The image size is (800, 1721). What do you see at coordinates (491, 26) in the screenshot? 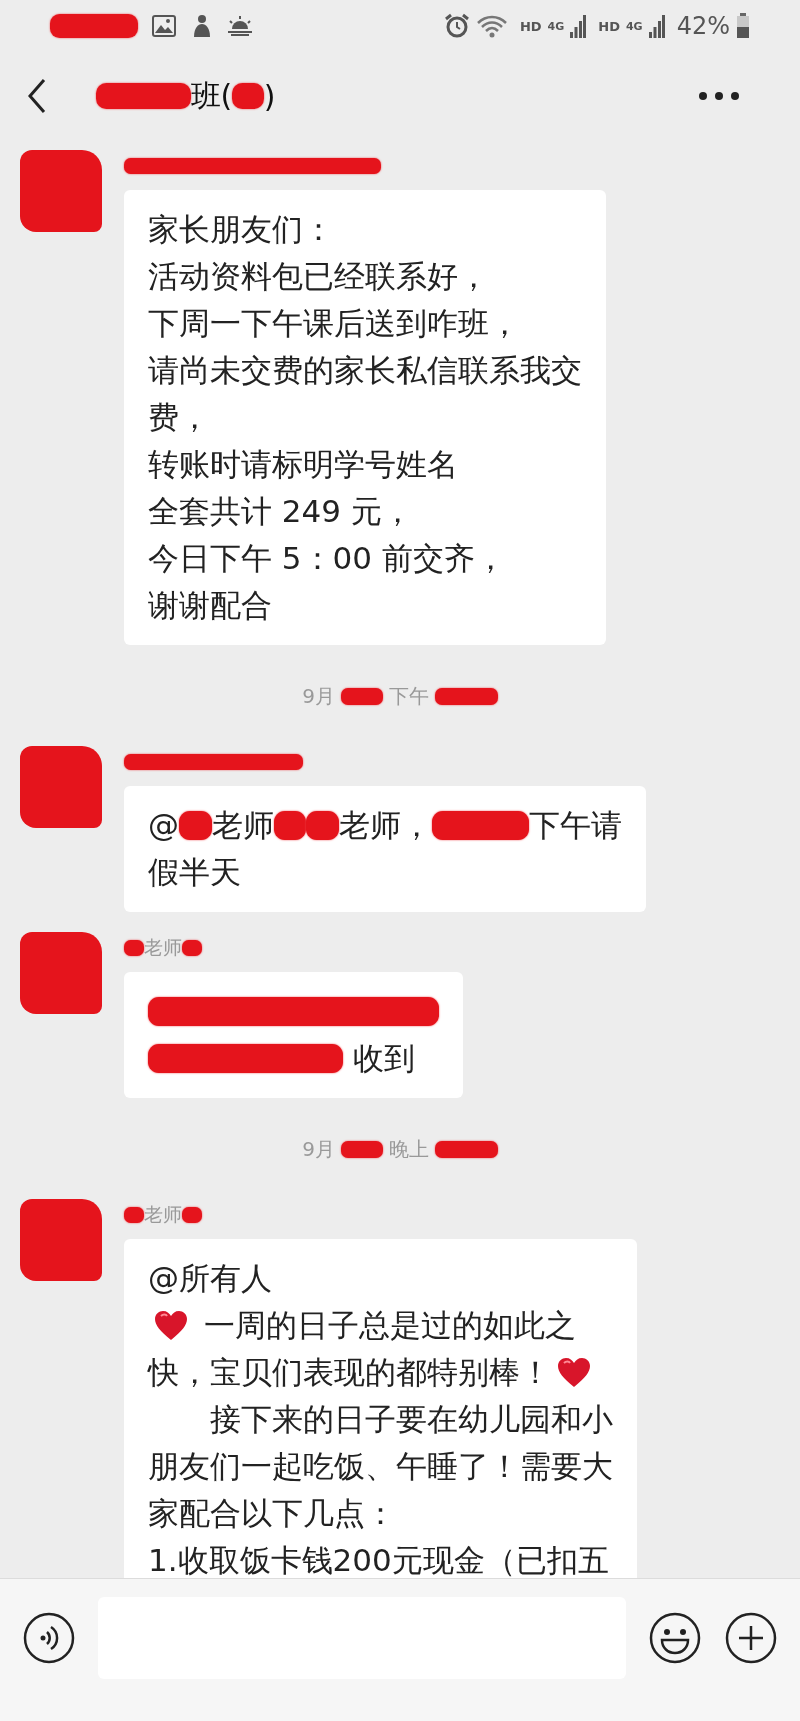
I see `wifi-icon` at bounding box center [491, 26].